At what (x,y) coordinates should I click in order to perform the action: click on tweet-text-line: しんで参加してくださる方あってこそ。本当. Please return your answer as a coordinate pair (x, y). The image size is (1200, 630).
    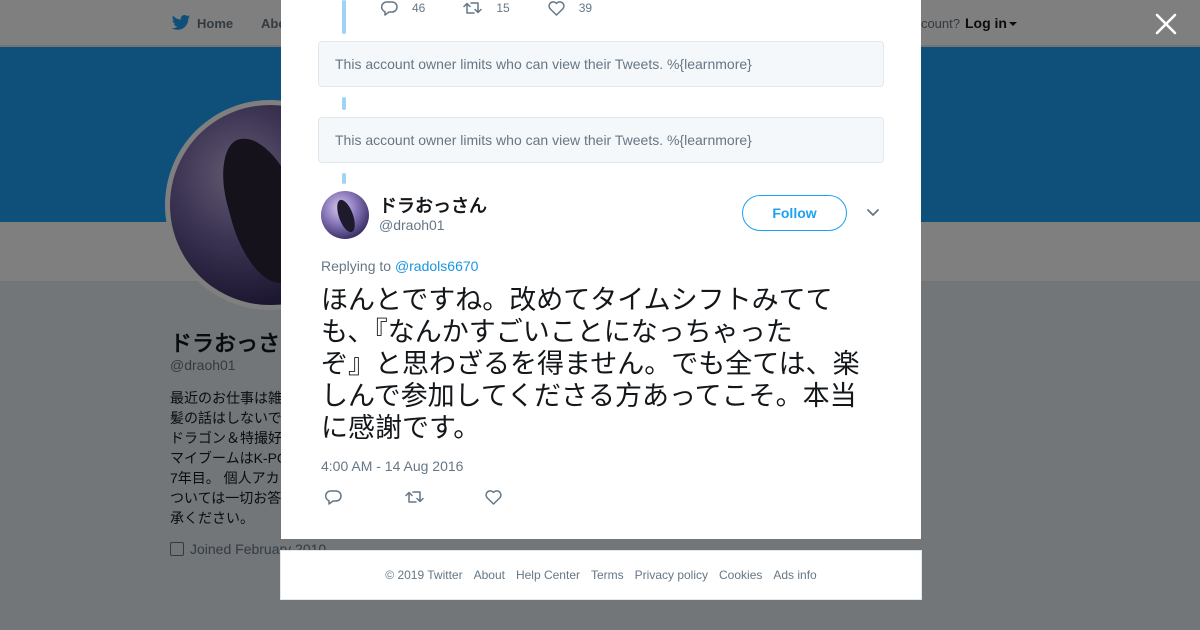
    Looking at the image, I should click on (589, 396).